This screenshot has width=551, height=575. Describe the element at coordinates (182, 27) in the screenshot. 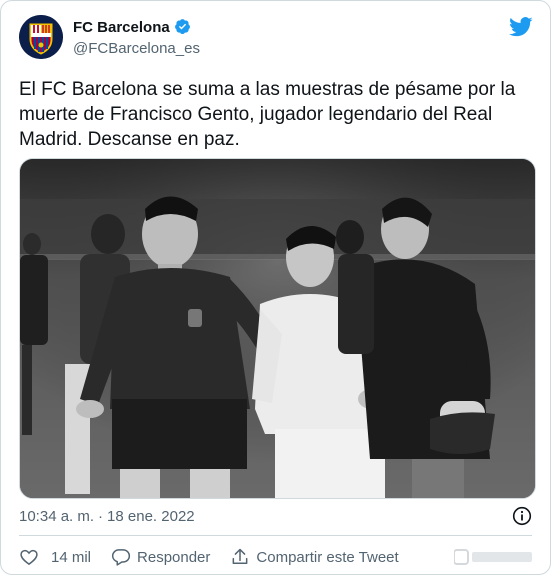

I see `verified-badge-icon` at that location.